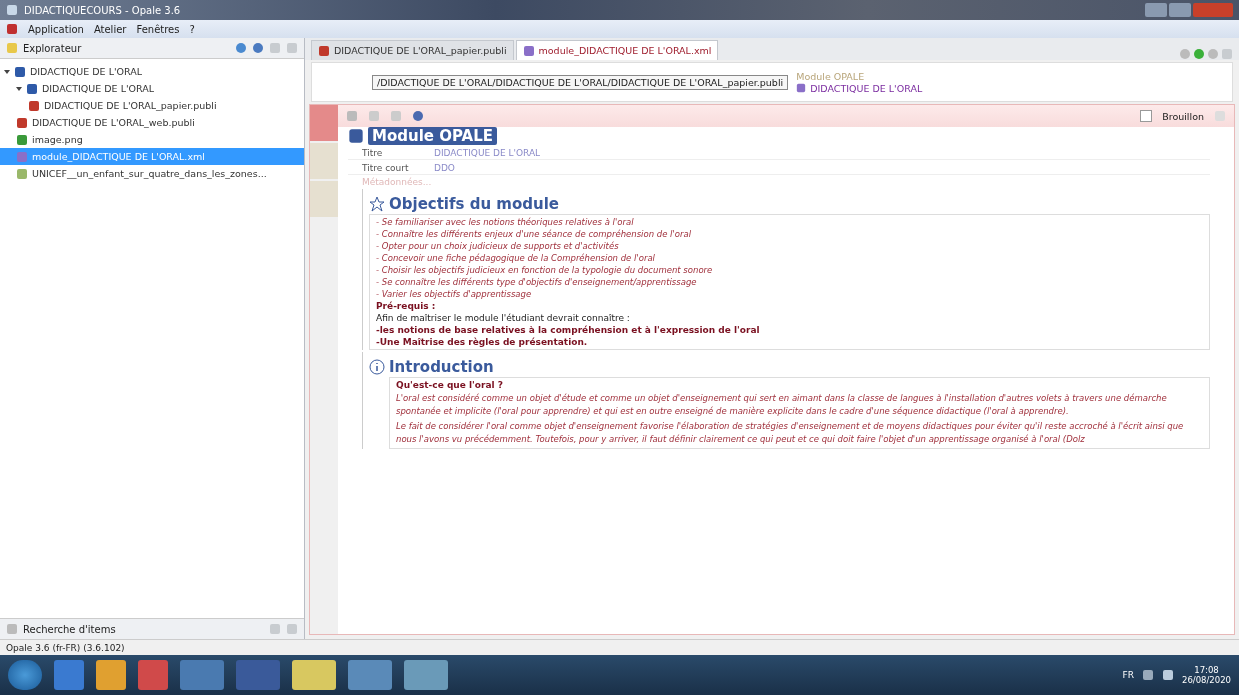 The height and width of the screenshot is (695, 1239). What do you see at coordinates (1183, 116) in the screenshot?
I see `draft-label: Brouillon` at bounding box center [1183, 116].